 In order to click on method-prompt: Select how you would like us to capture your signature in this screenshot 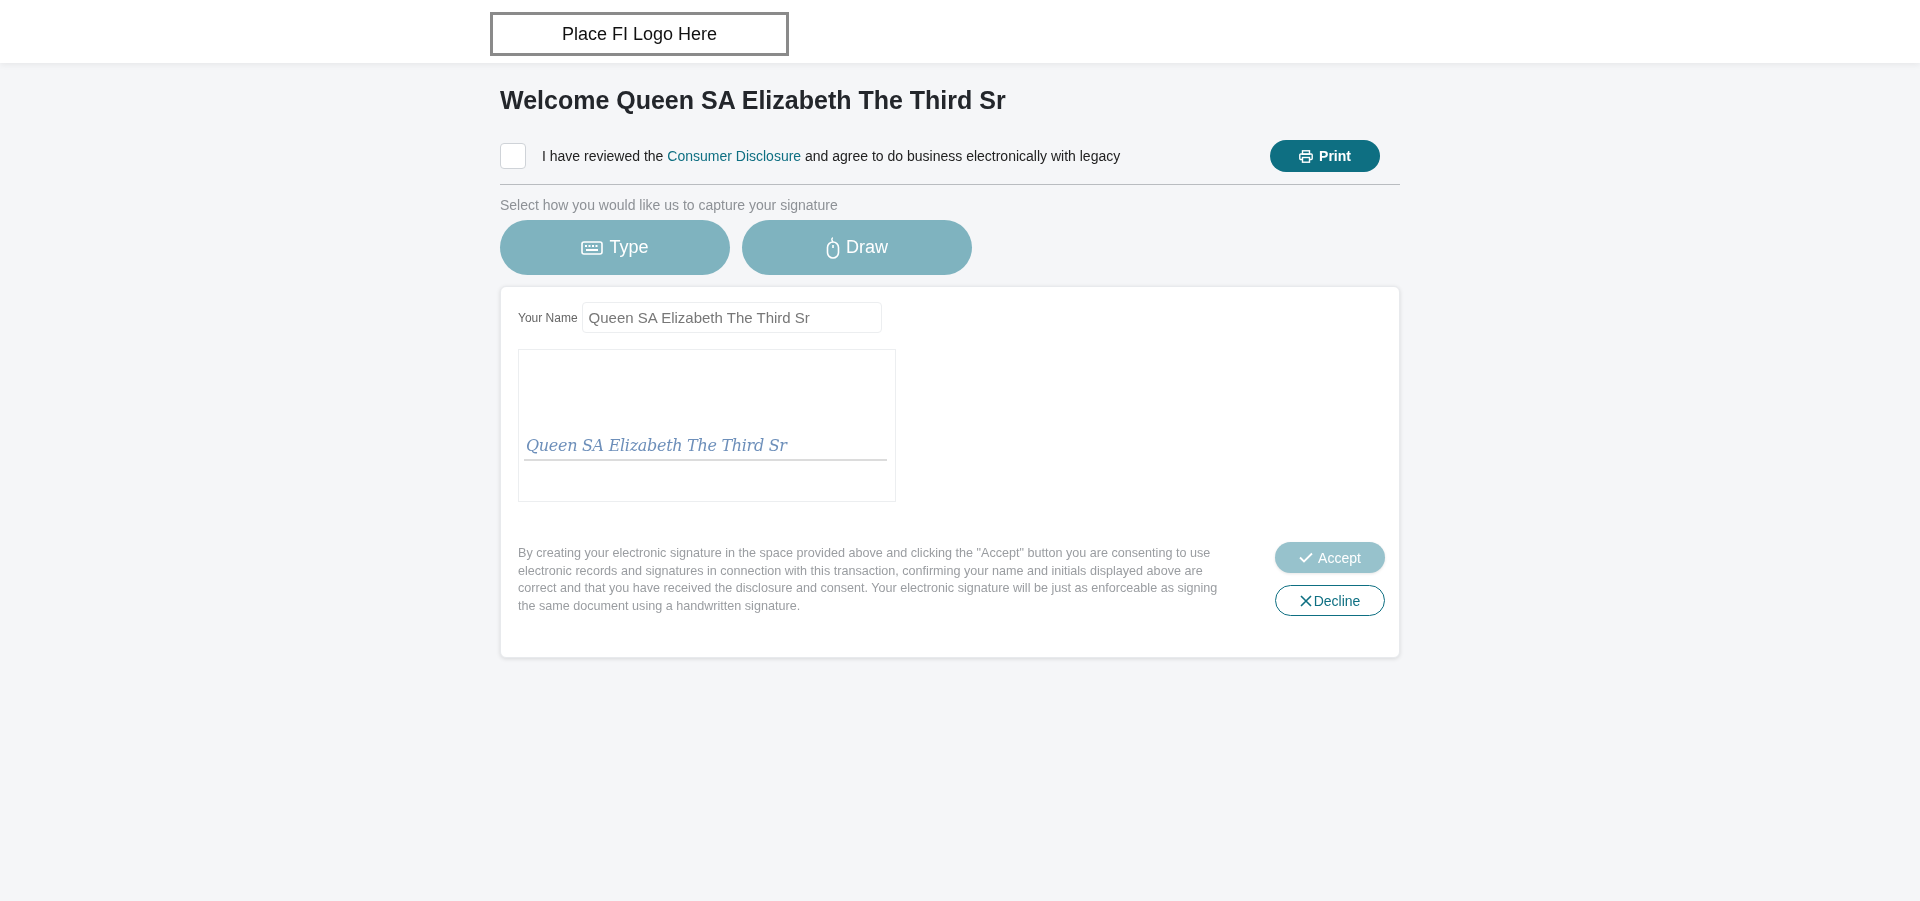, I will do `click(669, 205)`.